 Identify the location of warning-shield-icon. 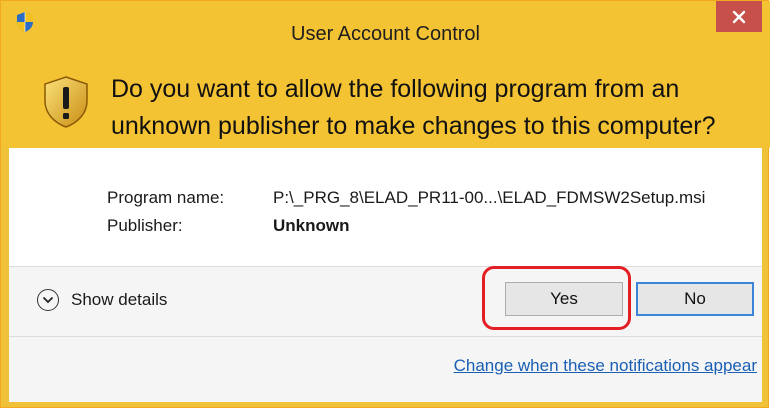
(66, 102).